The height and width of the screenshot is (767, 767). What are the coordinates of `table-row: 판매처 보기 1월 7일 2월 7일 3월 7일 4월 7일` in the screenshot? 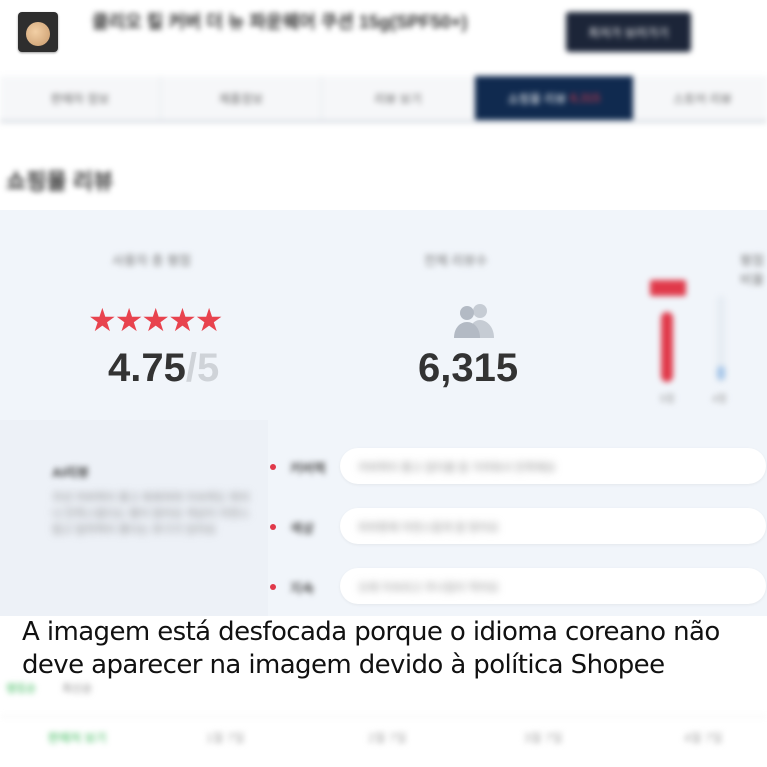 It's located at (383, 736).